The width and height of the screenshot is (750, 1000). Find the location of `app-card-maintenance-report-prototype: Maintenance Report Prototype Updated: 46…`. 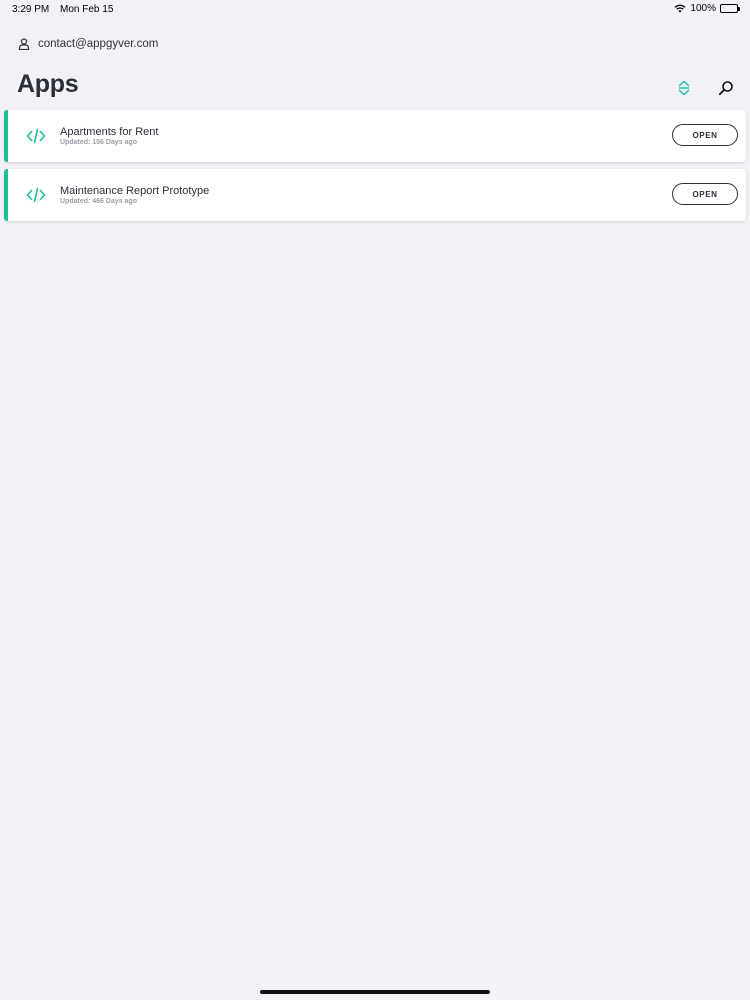

app-card-maintenance-report-prototype: Maintenance Report Prototype Updated: 46… is located at coordinates (375, 195).